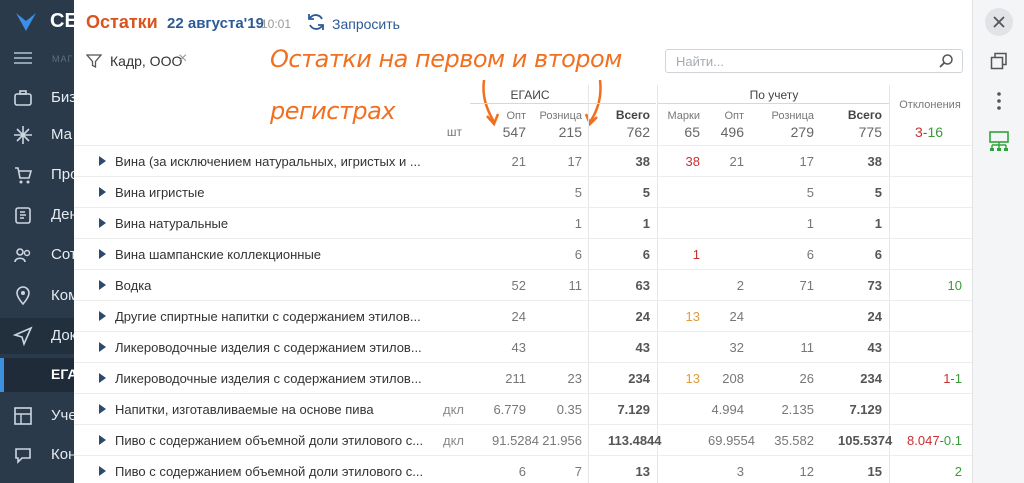 The height and width of the screenshot is (483, 1024). Describe the element at coordinates (182, 59) in the screenshot. I see `clear-filter-icon: ×` at that location.